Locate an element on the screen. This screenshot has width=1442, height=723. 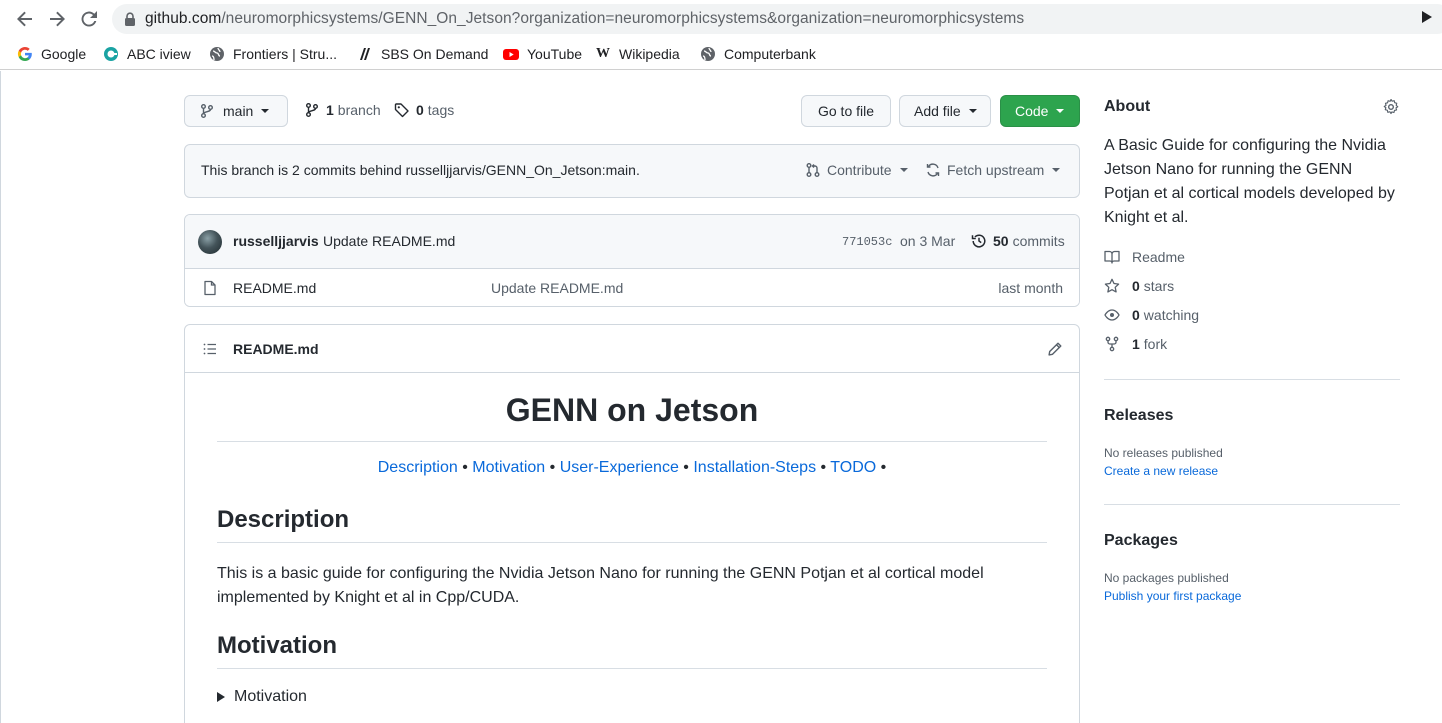
file-commit-link: Update README.md is located at coordinates (557, 288).